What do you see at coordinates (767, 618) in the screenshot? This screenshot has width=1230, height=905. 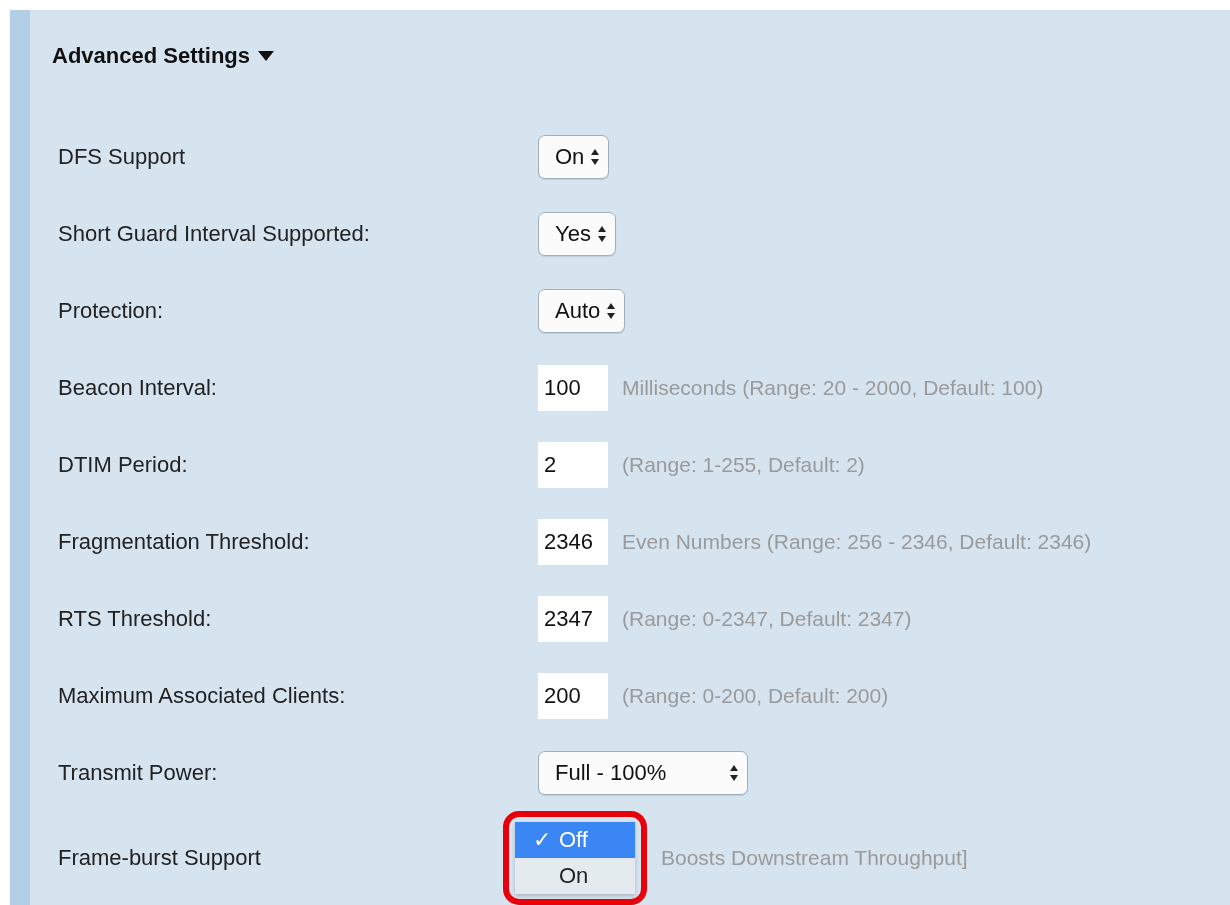 I see `hint-text: (Range: 0-2347, Default: 2347)` at bounding box center [767, 618].